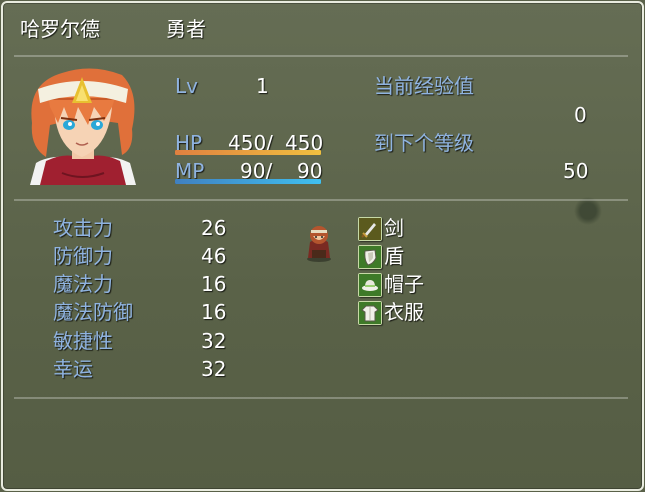 The image size is (645, 492). Describe the element at coordinates (93, 312) in the screenshot. I see `param-label: 魔法防御` at that location.